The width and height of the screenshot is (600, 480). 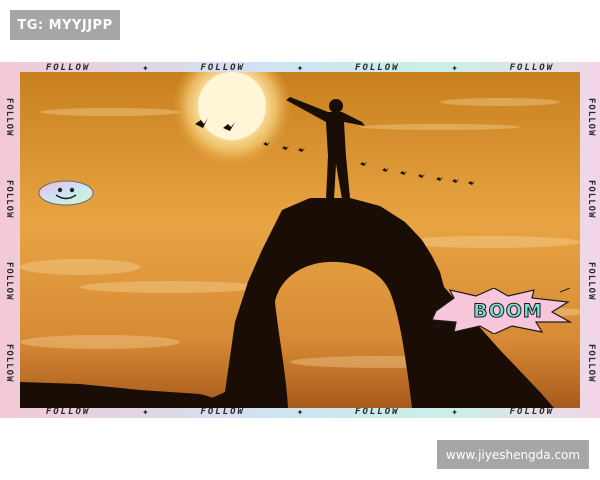 I want to click on boom-sticker-text: BOOM, so click(x=508, y=311).